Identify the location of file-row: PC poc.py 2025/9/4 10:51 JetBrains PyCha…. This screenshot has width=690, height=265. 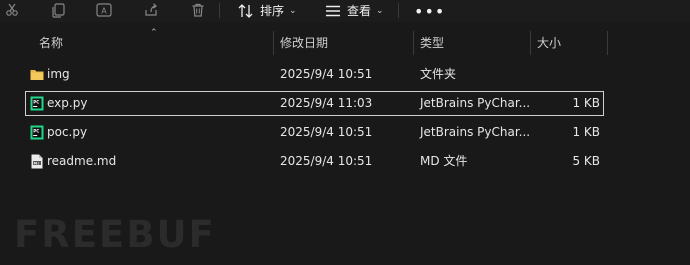
(314, 132).